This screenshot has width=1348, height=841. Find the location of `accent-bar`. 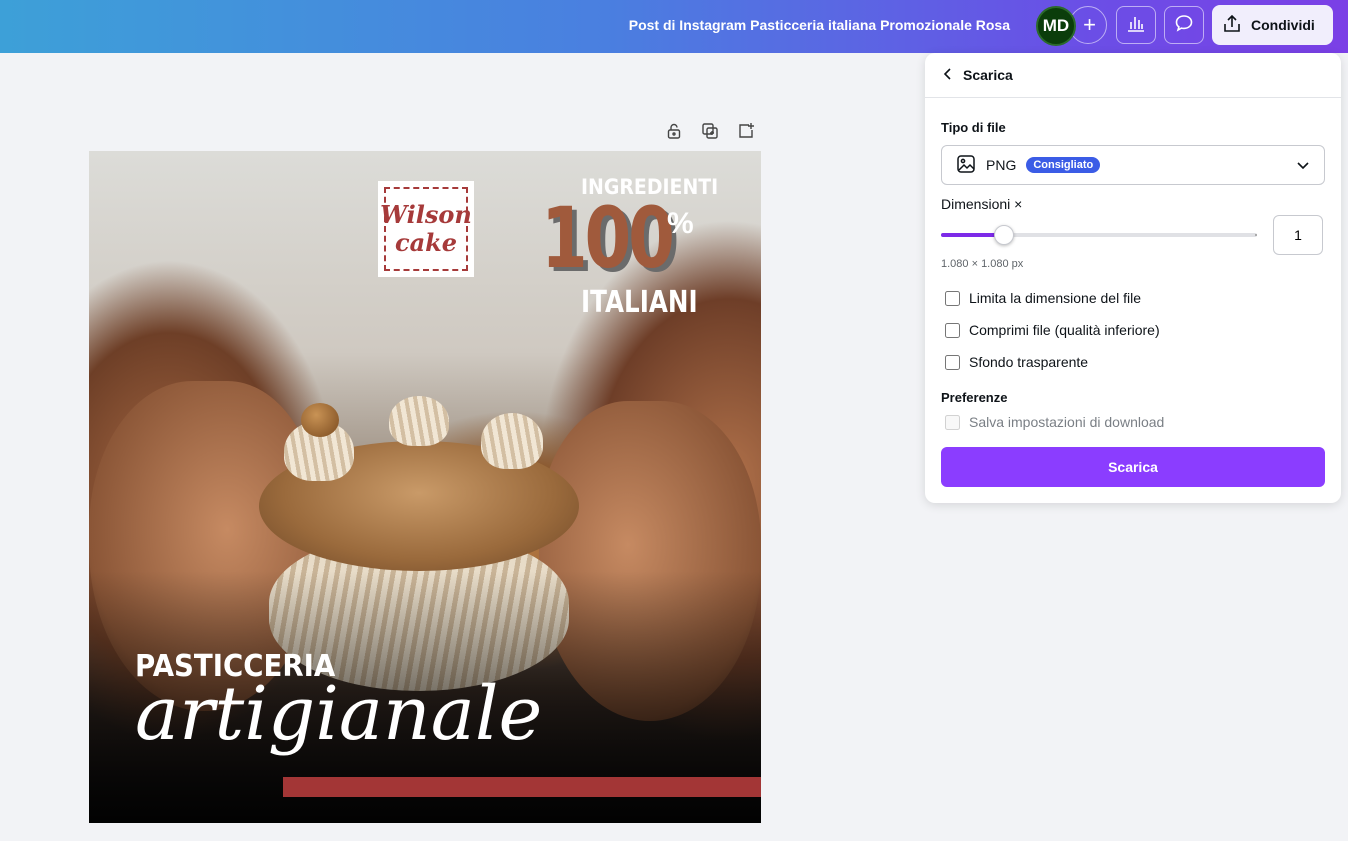

accent-bar is located at coordinates (522, 787).